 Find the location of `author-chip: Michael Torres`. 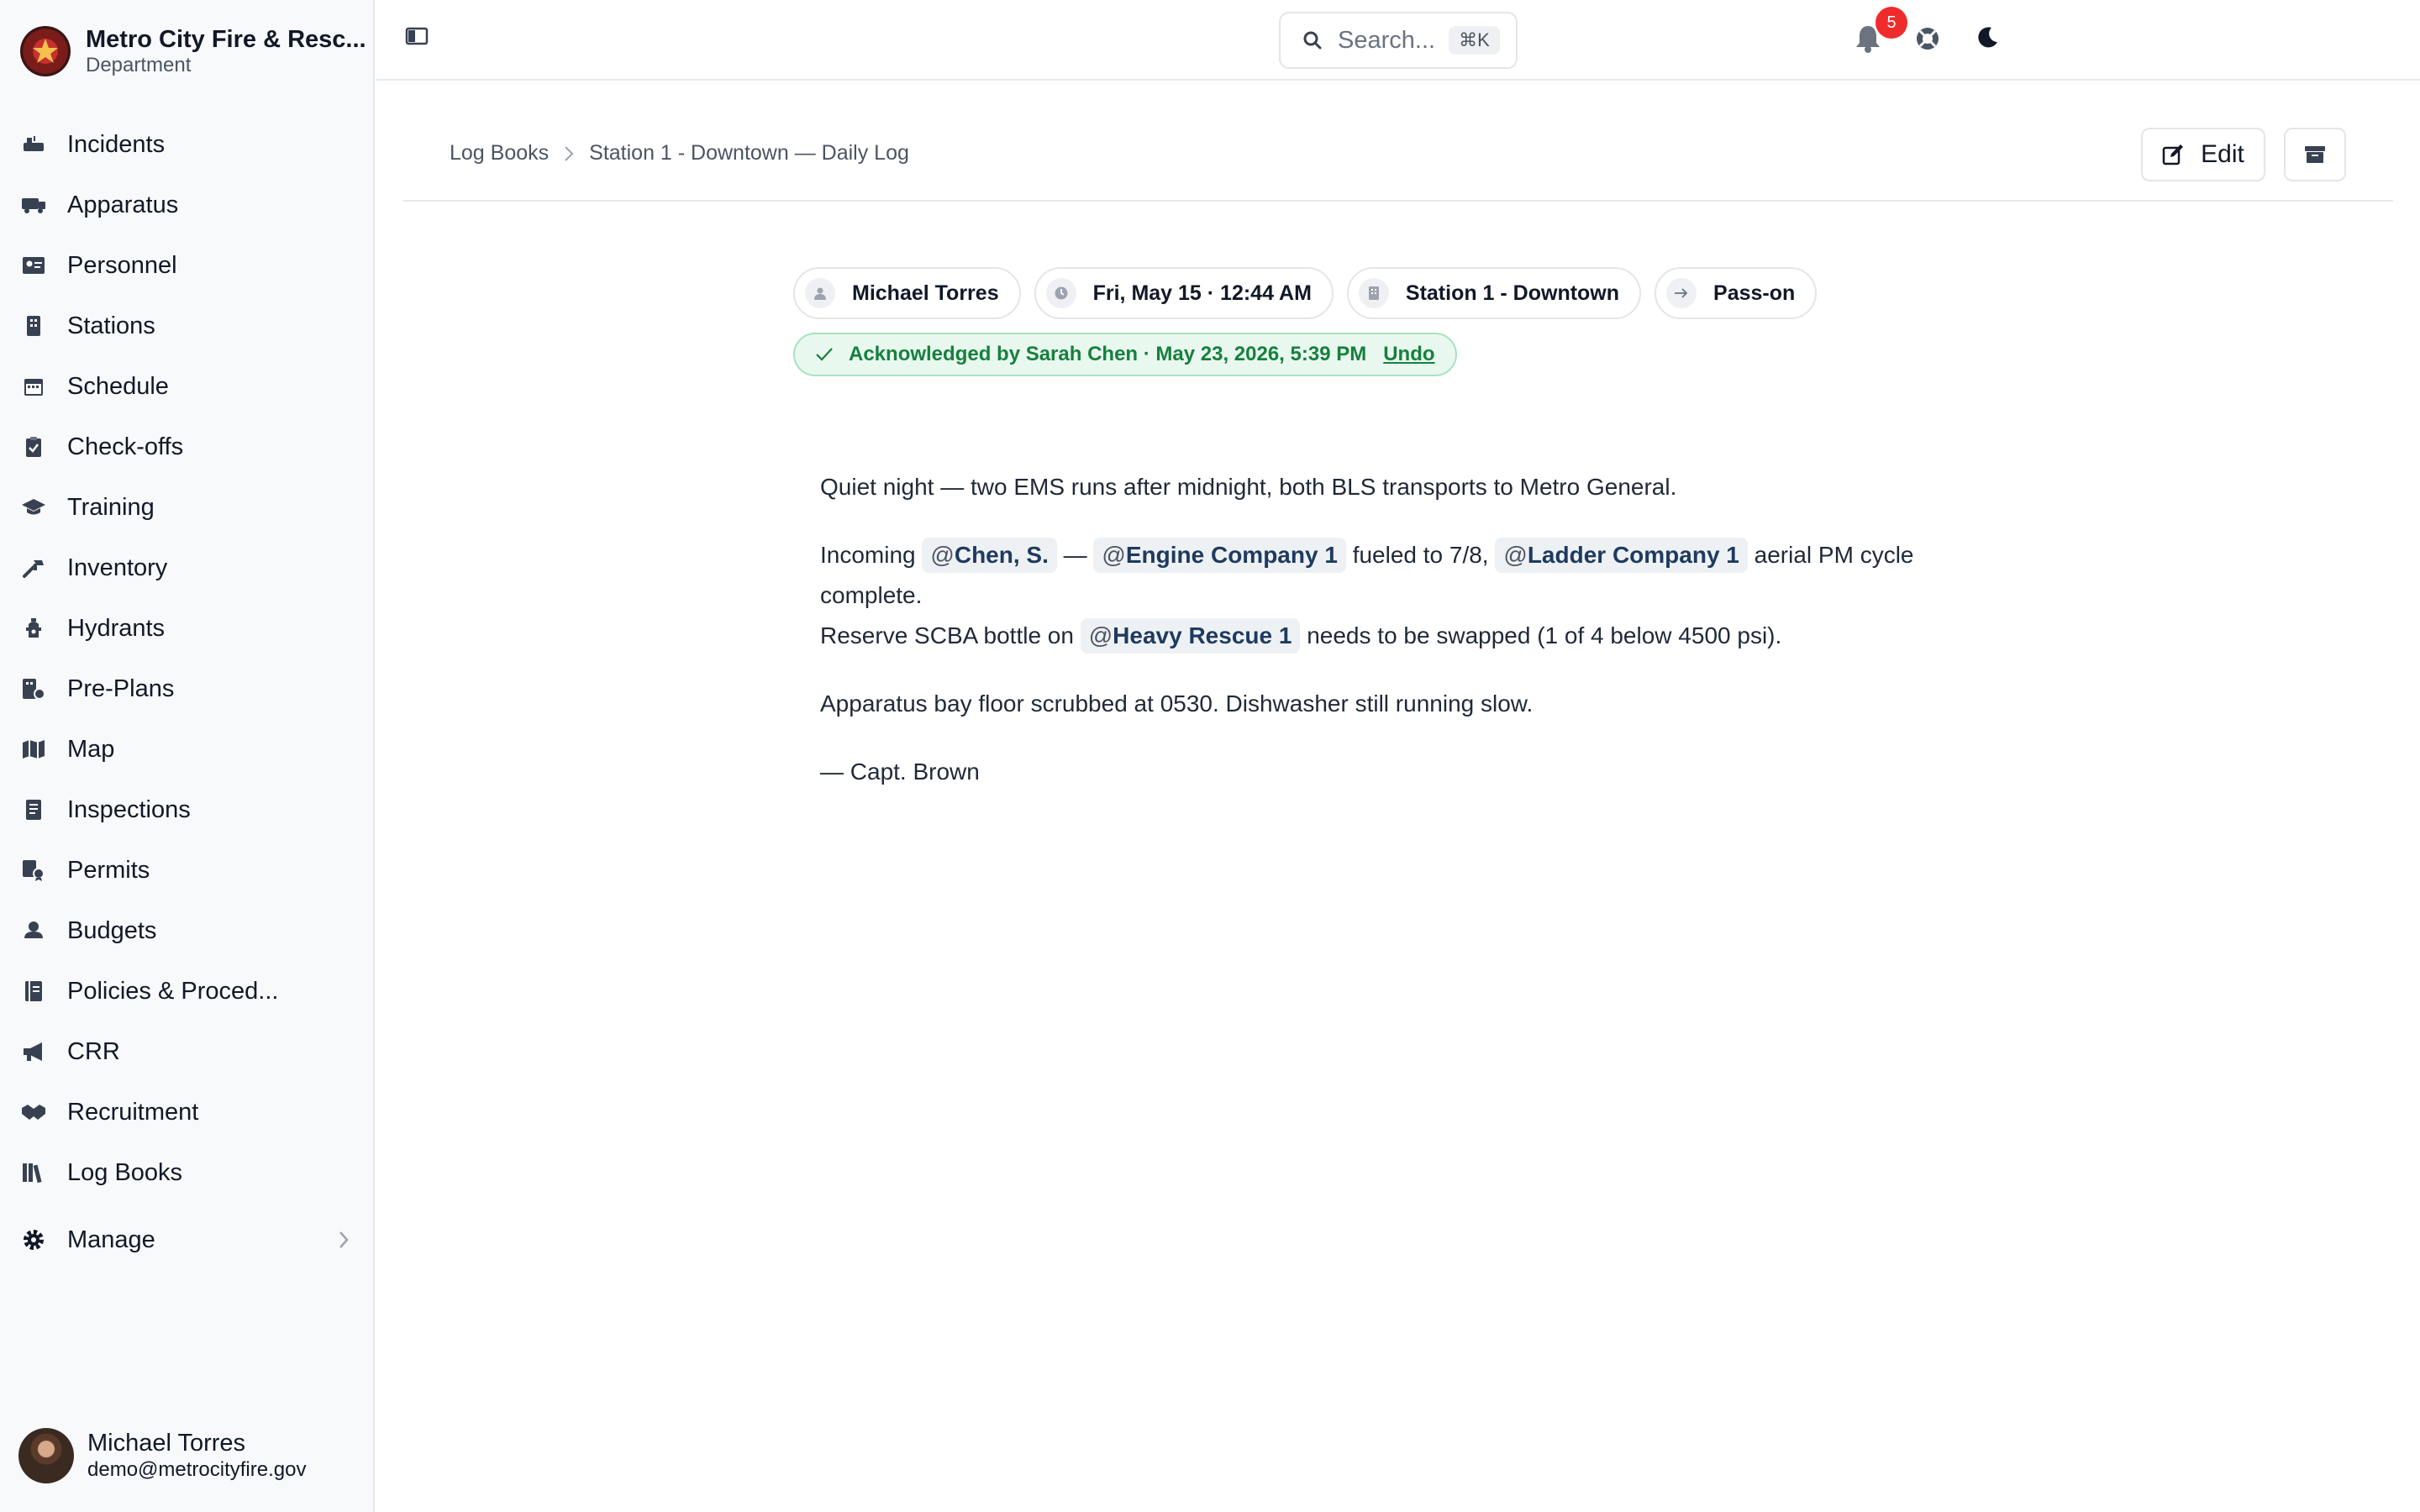

author-chip: Michael Torres is located at coordinates (907, 293).